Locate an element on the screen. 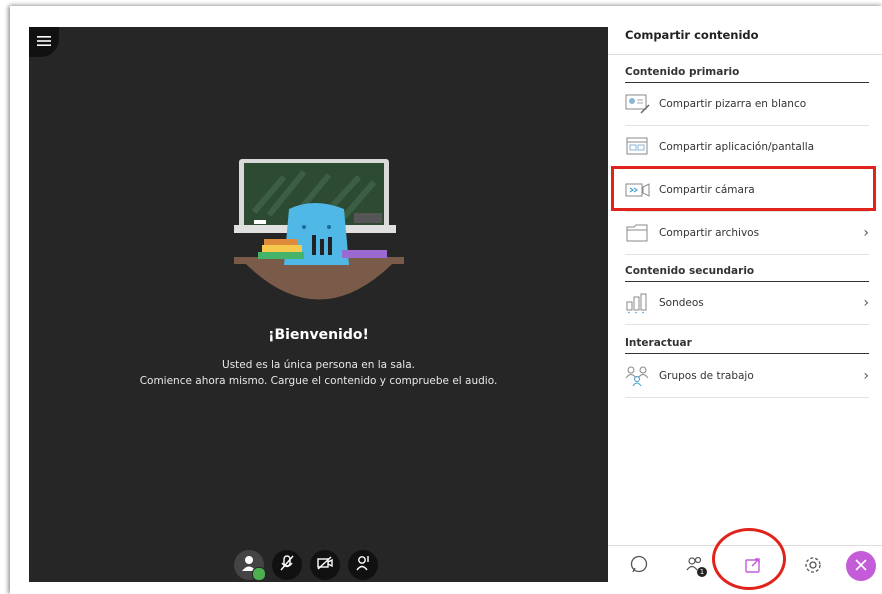 This screenshot has height=594, width=882. attendees-button: 1 is located at coordinates (695, 567).